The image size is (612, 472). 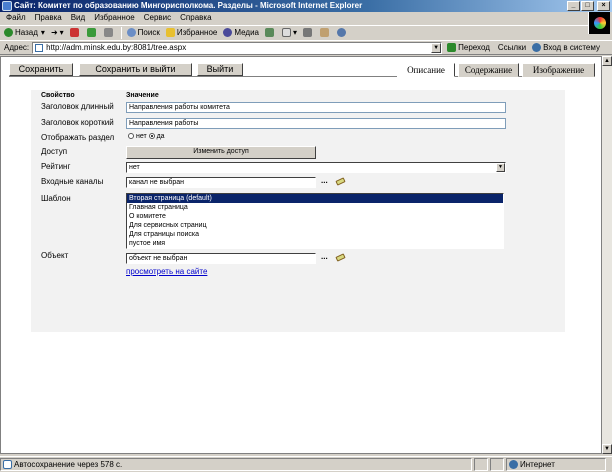 I want to click on object-field: объект не выбран, so click(x=221, y=258).